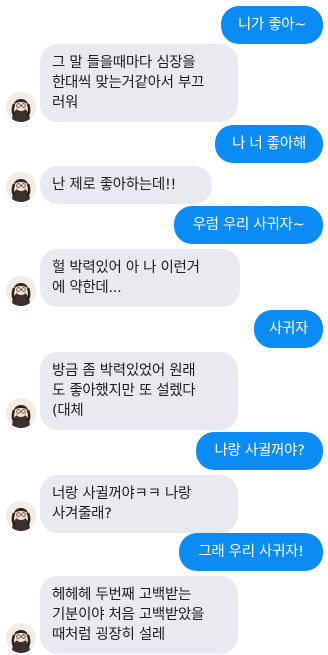 Image resolution: width=328 pixels, height=655 pixels. What do you see at coordinates (251, 552) in the screenshot?
I see `outgoing-message-bubble: 그래 우리 사귀자!` at bounding box center [251, 552].